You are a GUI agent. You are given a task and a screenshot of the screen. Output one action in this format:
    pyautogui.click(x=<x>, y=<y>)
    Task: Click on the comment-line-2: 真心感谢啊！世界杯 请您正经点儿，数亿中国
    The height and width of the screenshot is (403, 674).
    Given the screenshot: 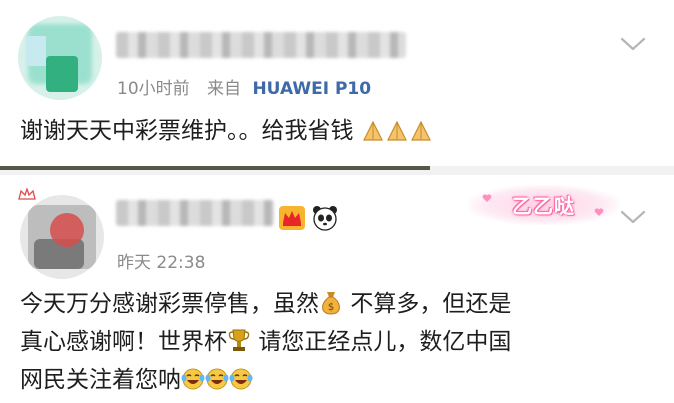 What is the action you would take?
    pyautogui.click(x=340, y=342)
    